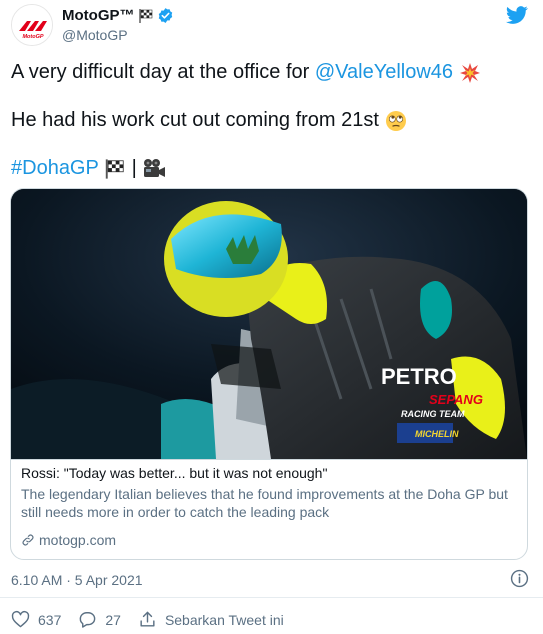 The width and height of the screenshot is (543, 634). What do you see at coordinates (437, 434) in the screenshot?
I see `michelin-text: MICHELIN` at bounding box center [437, 434].